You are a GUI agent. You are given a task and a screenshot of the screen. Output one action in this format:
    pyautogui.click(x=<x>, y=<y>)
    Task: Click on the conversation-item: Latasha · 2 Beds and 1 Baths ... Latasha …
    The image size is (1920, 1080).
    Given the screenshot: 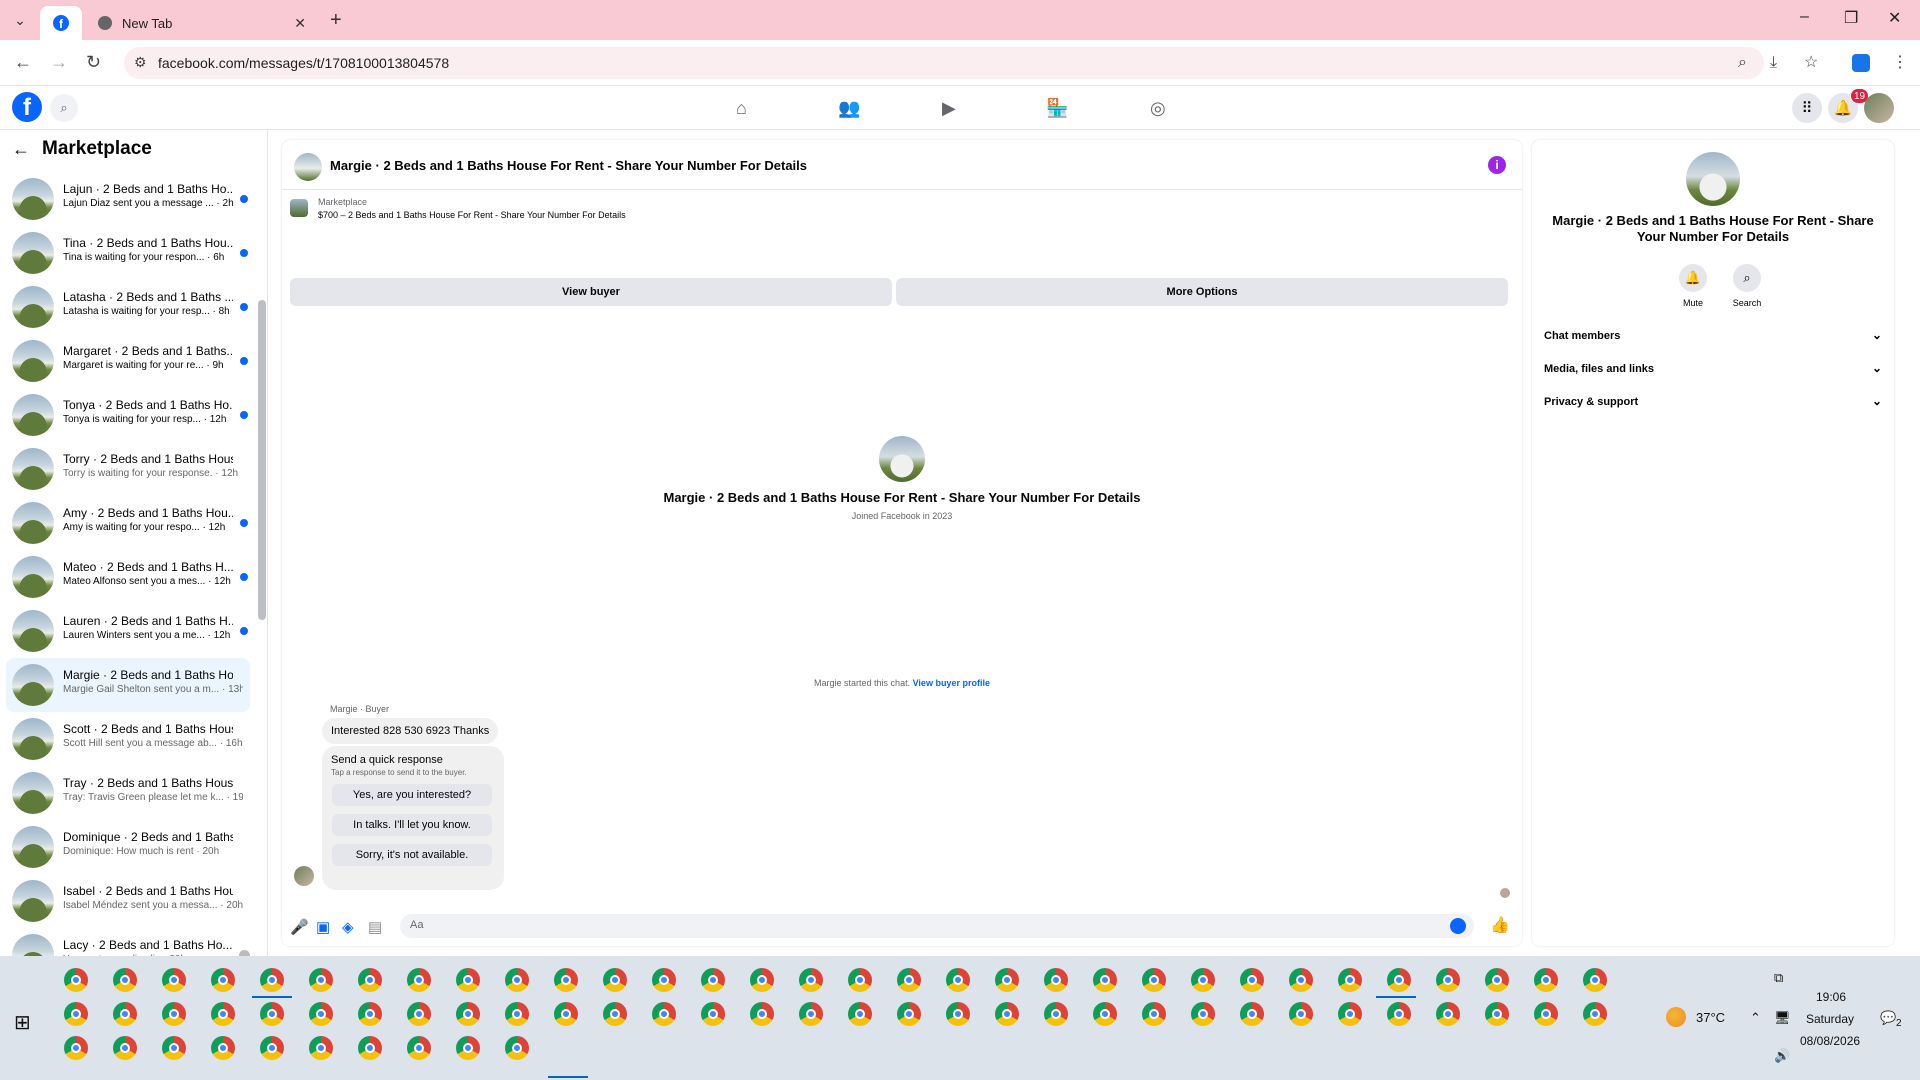 What is the action you would take?
    pyautogui.click(x=128, y=307)
    